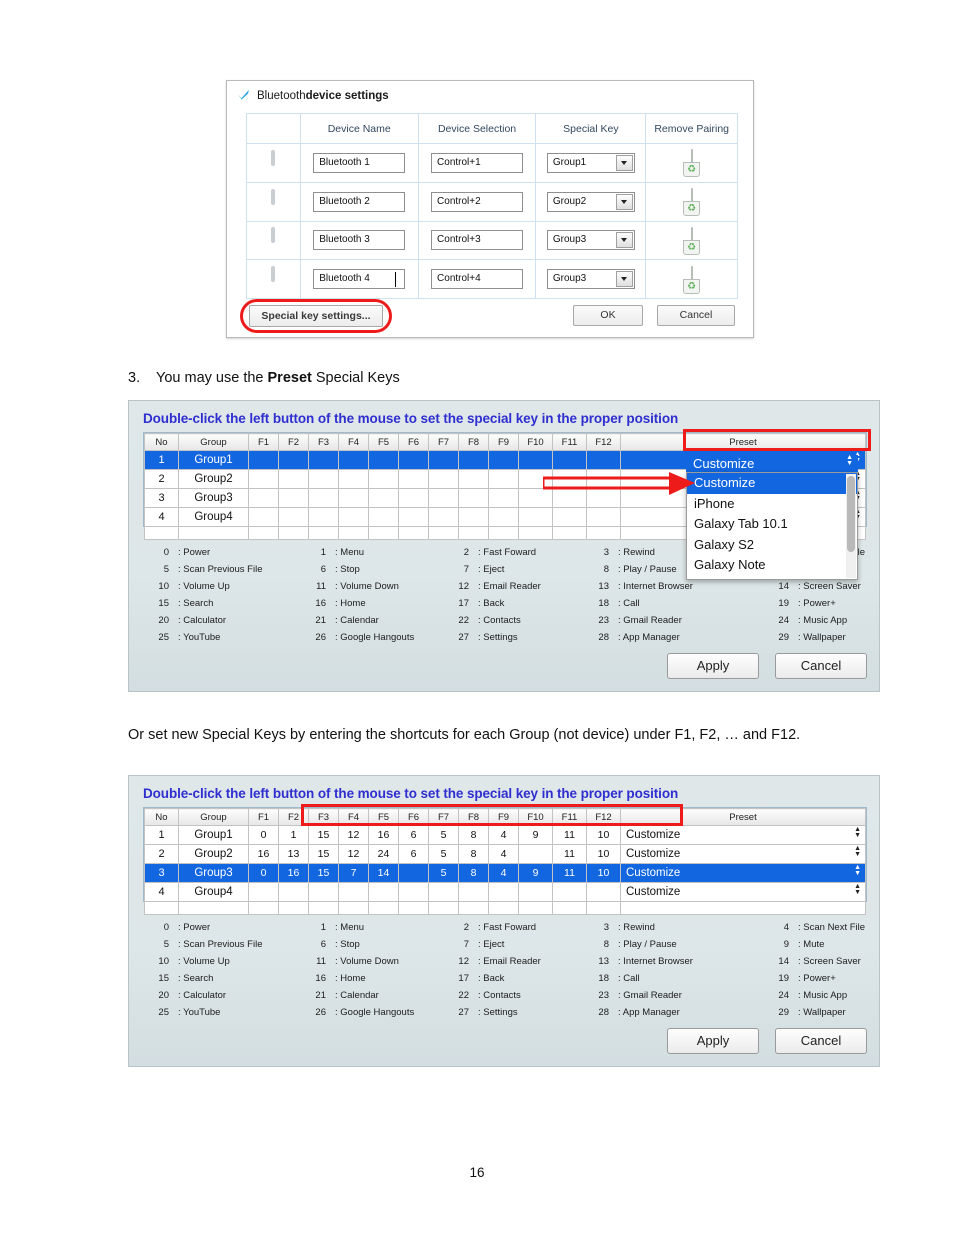 This screenshot has height=1235, width=954. I want to click on grid-col-header-f7: F7, so click(443, 442).